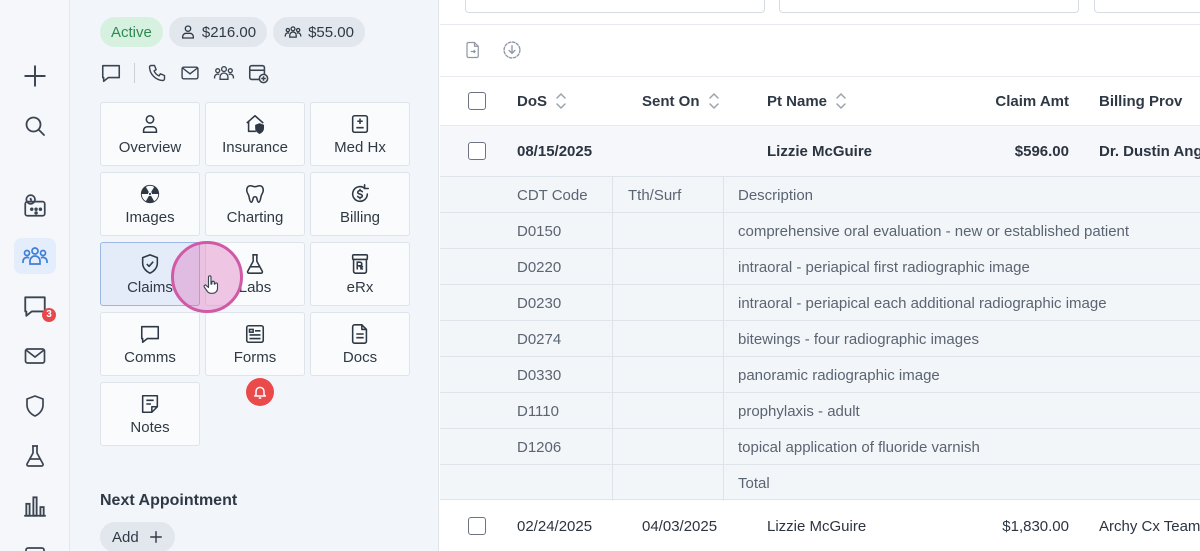 Image resolution: width=1200 pixels, height=551 pixels. Describe the element at coordinates (538, 411) in the screenshot. I see `cell-code: D1110` at that location.